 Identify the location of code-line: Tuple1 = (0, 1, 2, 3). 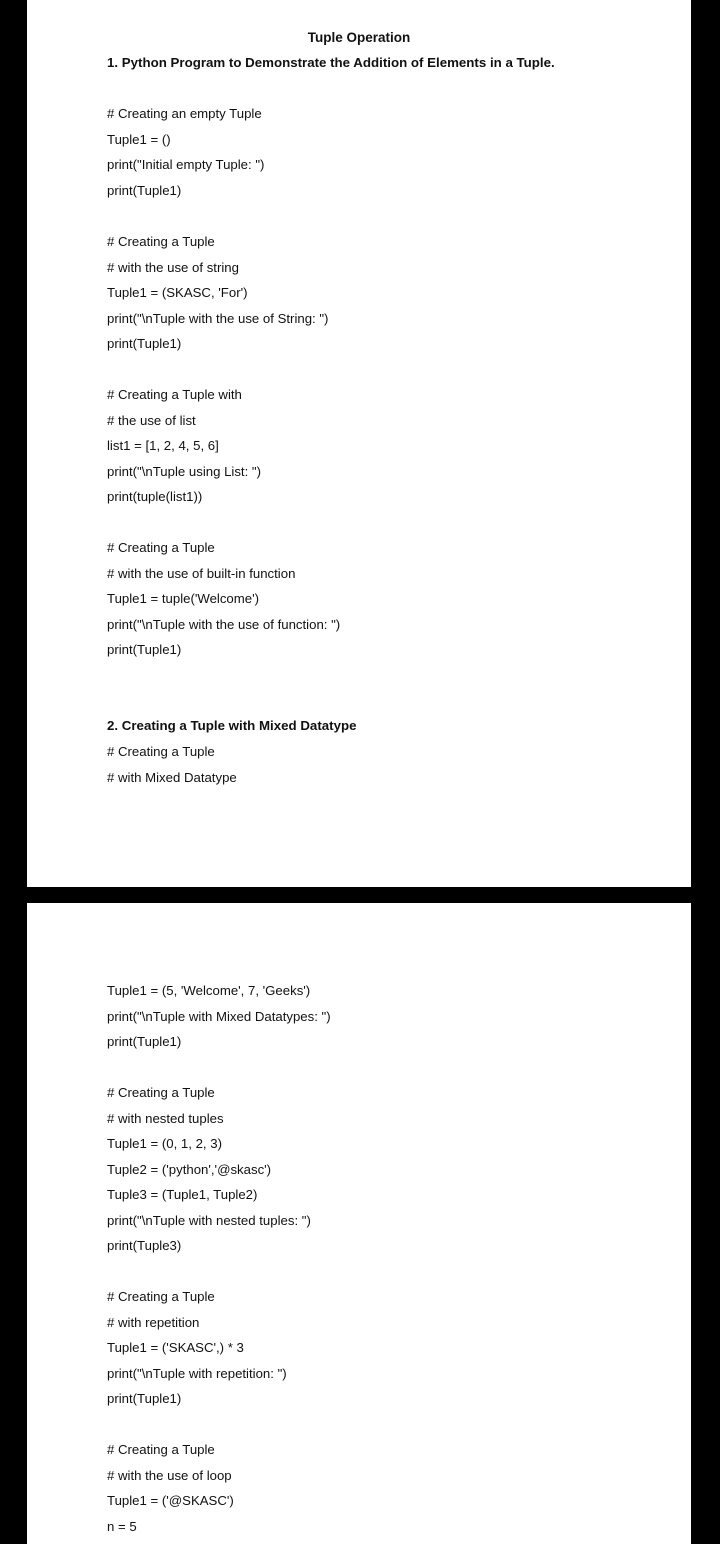
(164, 1143).